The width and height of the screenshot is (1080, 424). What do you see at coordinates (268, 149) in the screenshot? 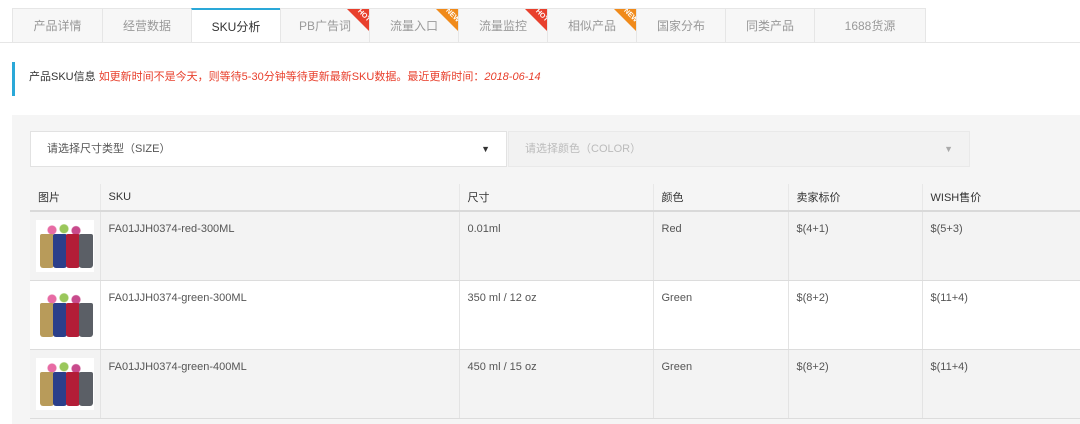
I see `size-type-select: 请选择尺寸类型（SIZE） ▼` at bounding box center [268, 149].